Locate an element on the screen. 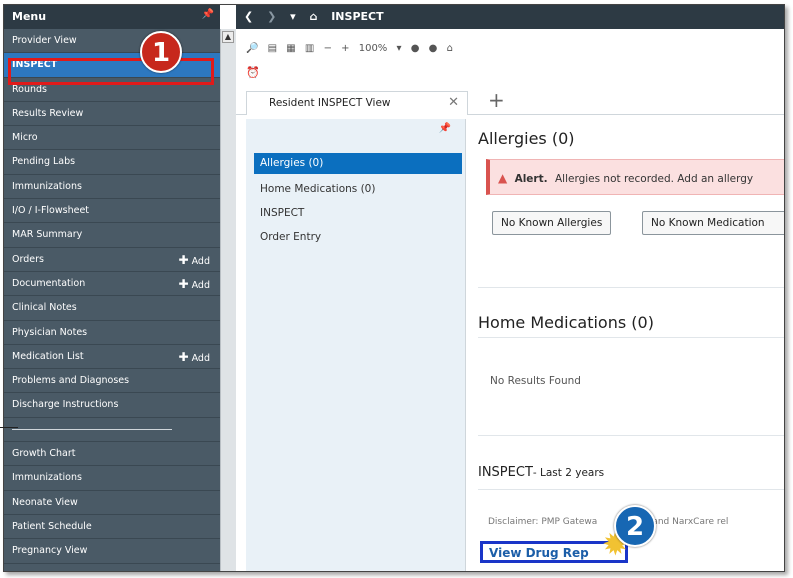  add-tab-button: + is located at coordinates (496, 100).